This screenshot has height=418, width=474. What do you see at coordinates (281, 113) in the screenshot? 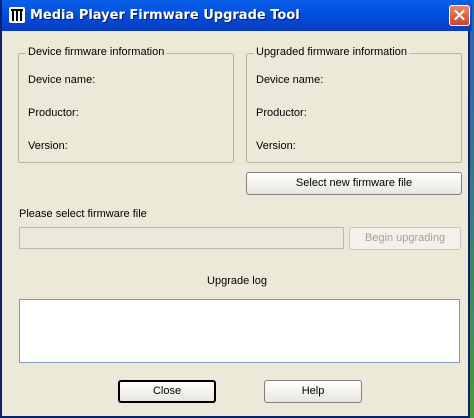
I see `upgraded-productor-label: Productor:` at bounding box center [281, 113].